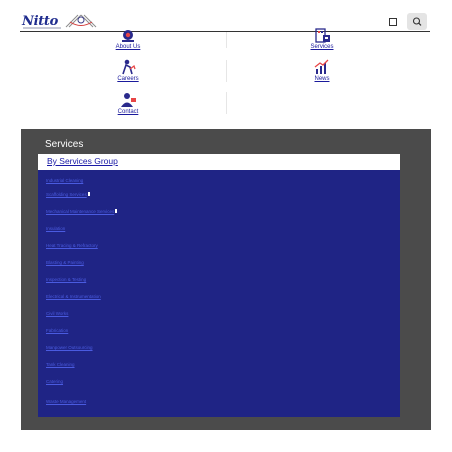 The height and width of the screenshot is (452, 452). What do you see at coordinates (66, 401) in the screenshot?
I see `service-item: Waste Management` at bounding box center [66, 401].